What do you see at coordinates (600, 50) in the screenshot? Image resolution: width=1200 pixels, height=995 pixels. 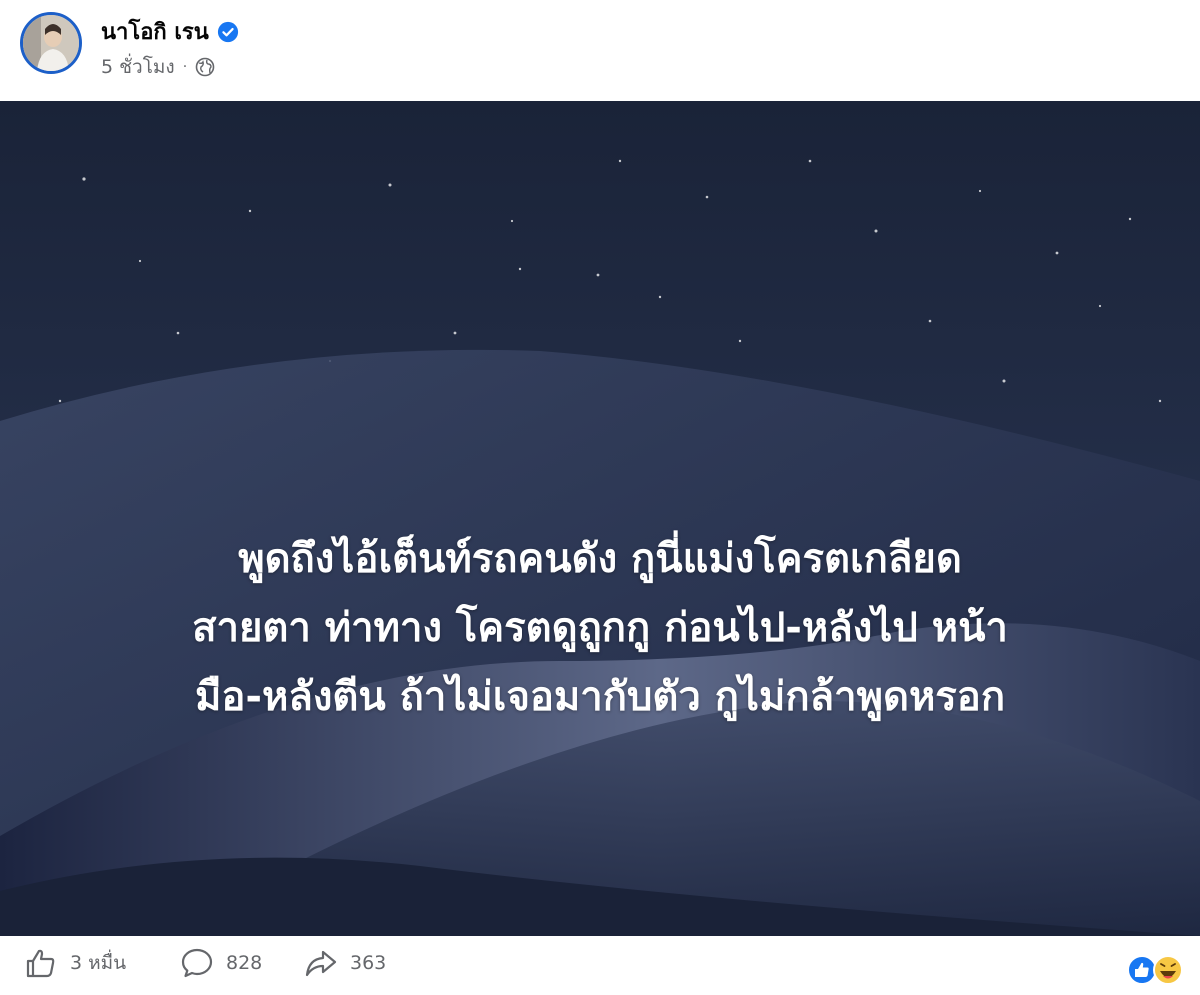 I see `post-header: นาโอกิ เรน 5 ชั่วโมง ·` at bounding box center [600, 50].